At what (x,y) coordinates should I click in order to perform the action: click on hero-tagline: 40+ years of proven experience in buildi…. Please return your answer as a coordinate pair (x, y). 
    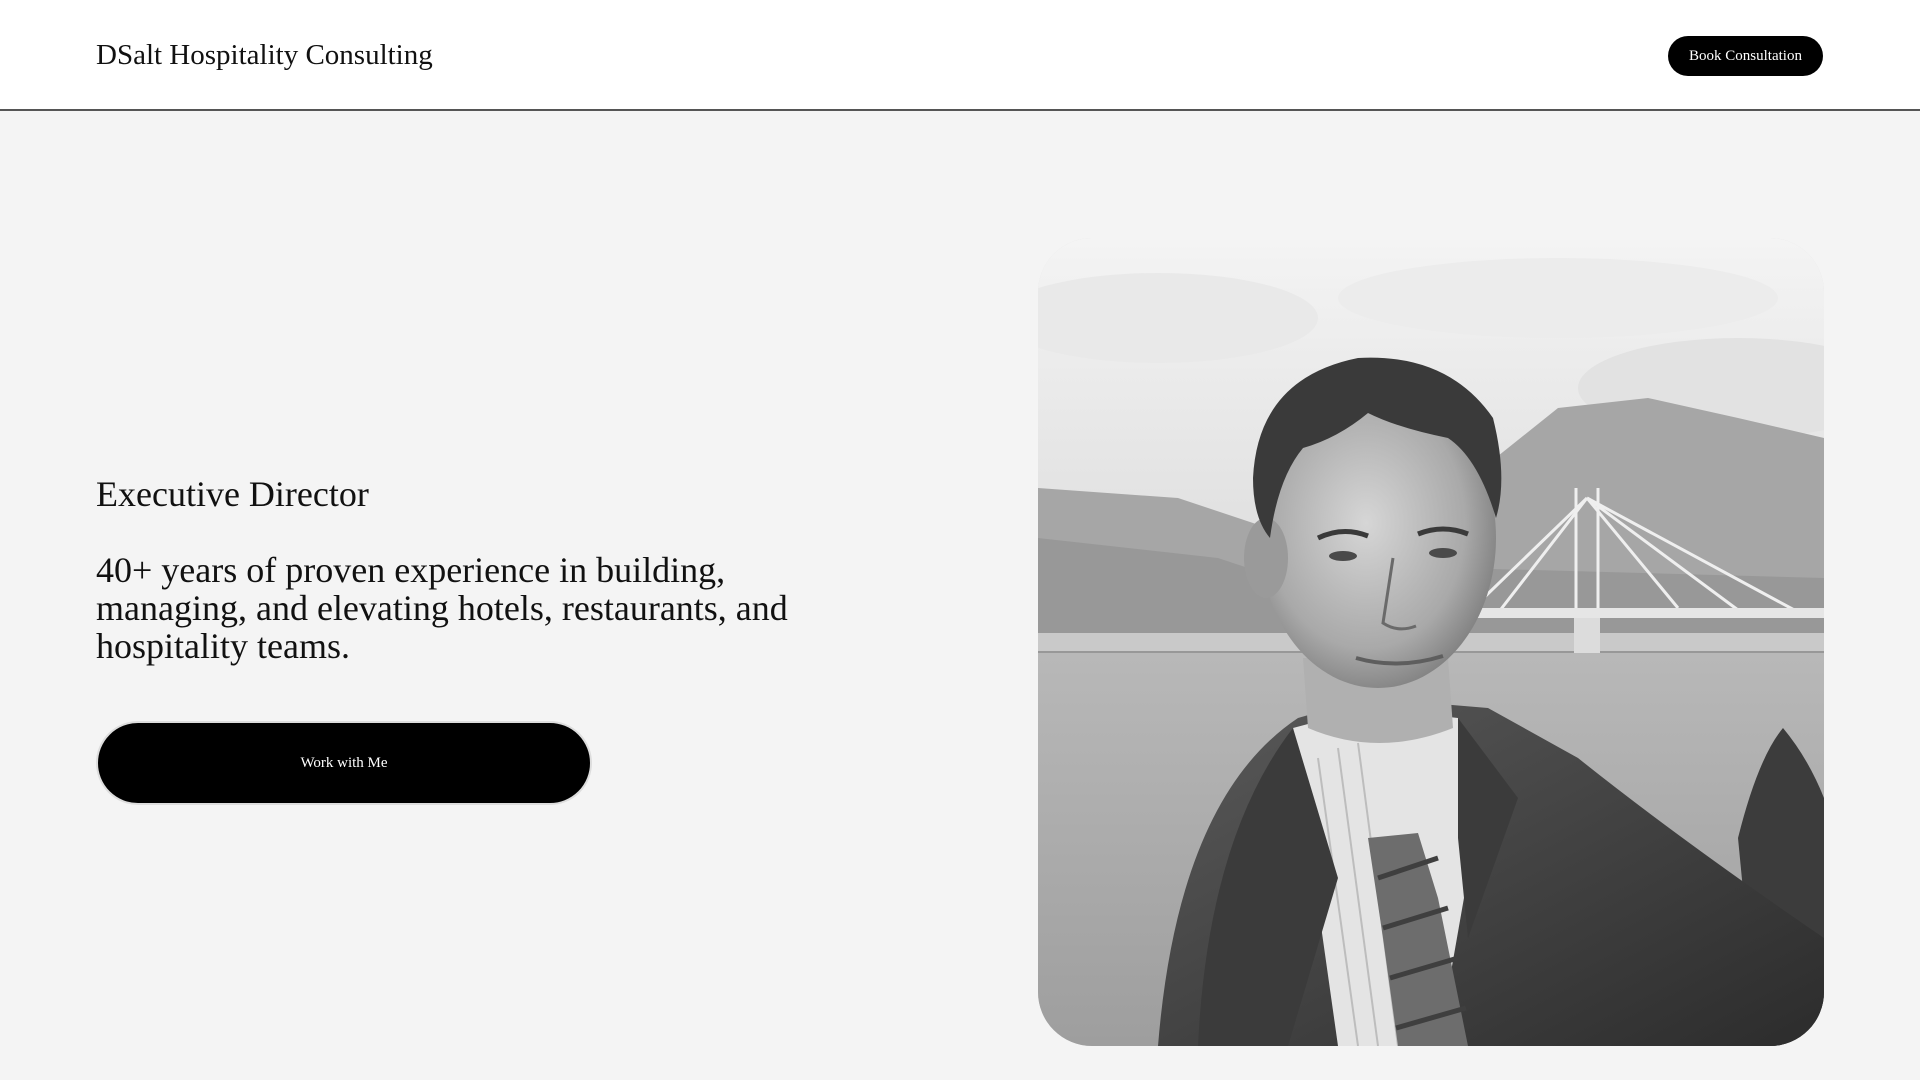
    Looking at the image, I should click on (442, 608).